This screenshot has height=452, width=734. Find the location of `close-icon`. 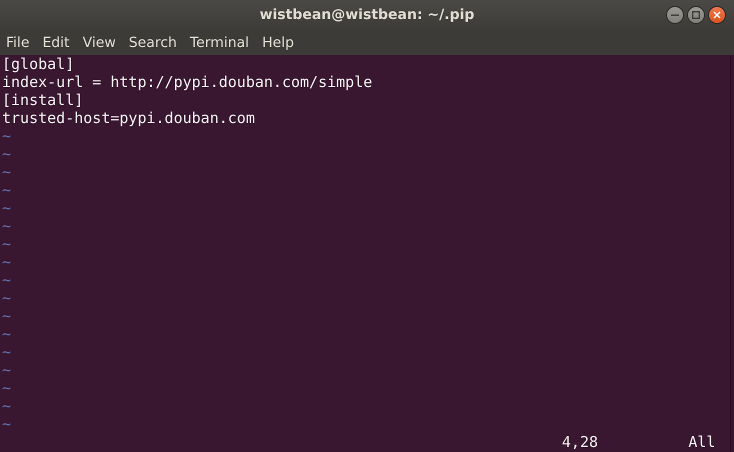

close-icon is located at coordinates (717, 15).